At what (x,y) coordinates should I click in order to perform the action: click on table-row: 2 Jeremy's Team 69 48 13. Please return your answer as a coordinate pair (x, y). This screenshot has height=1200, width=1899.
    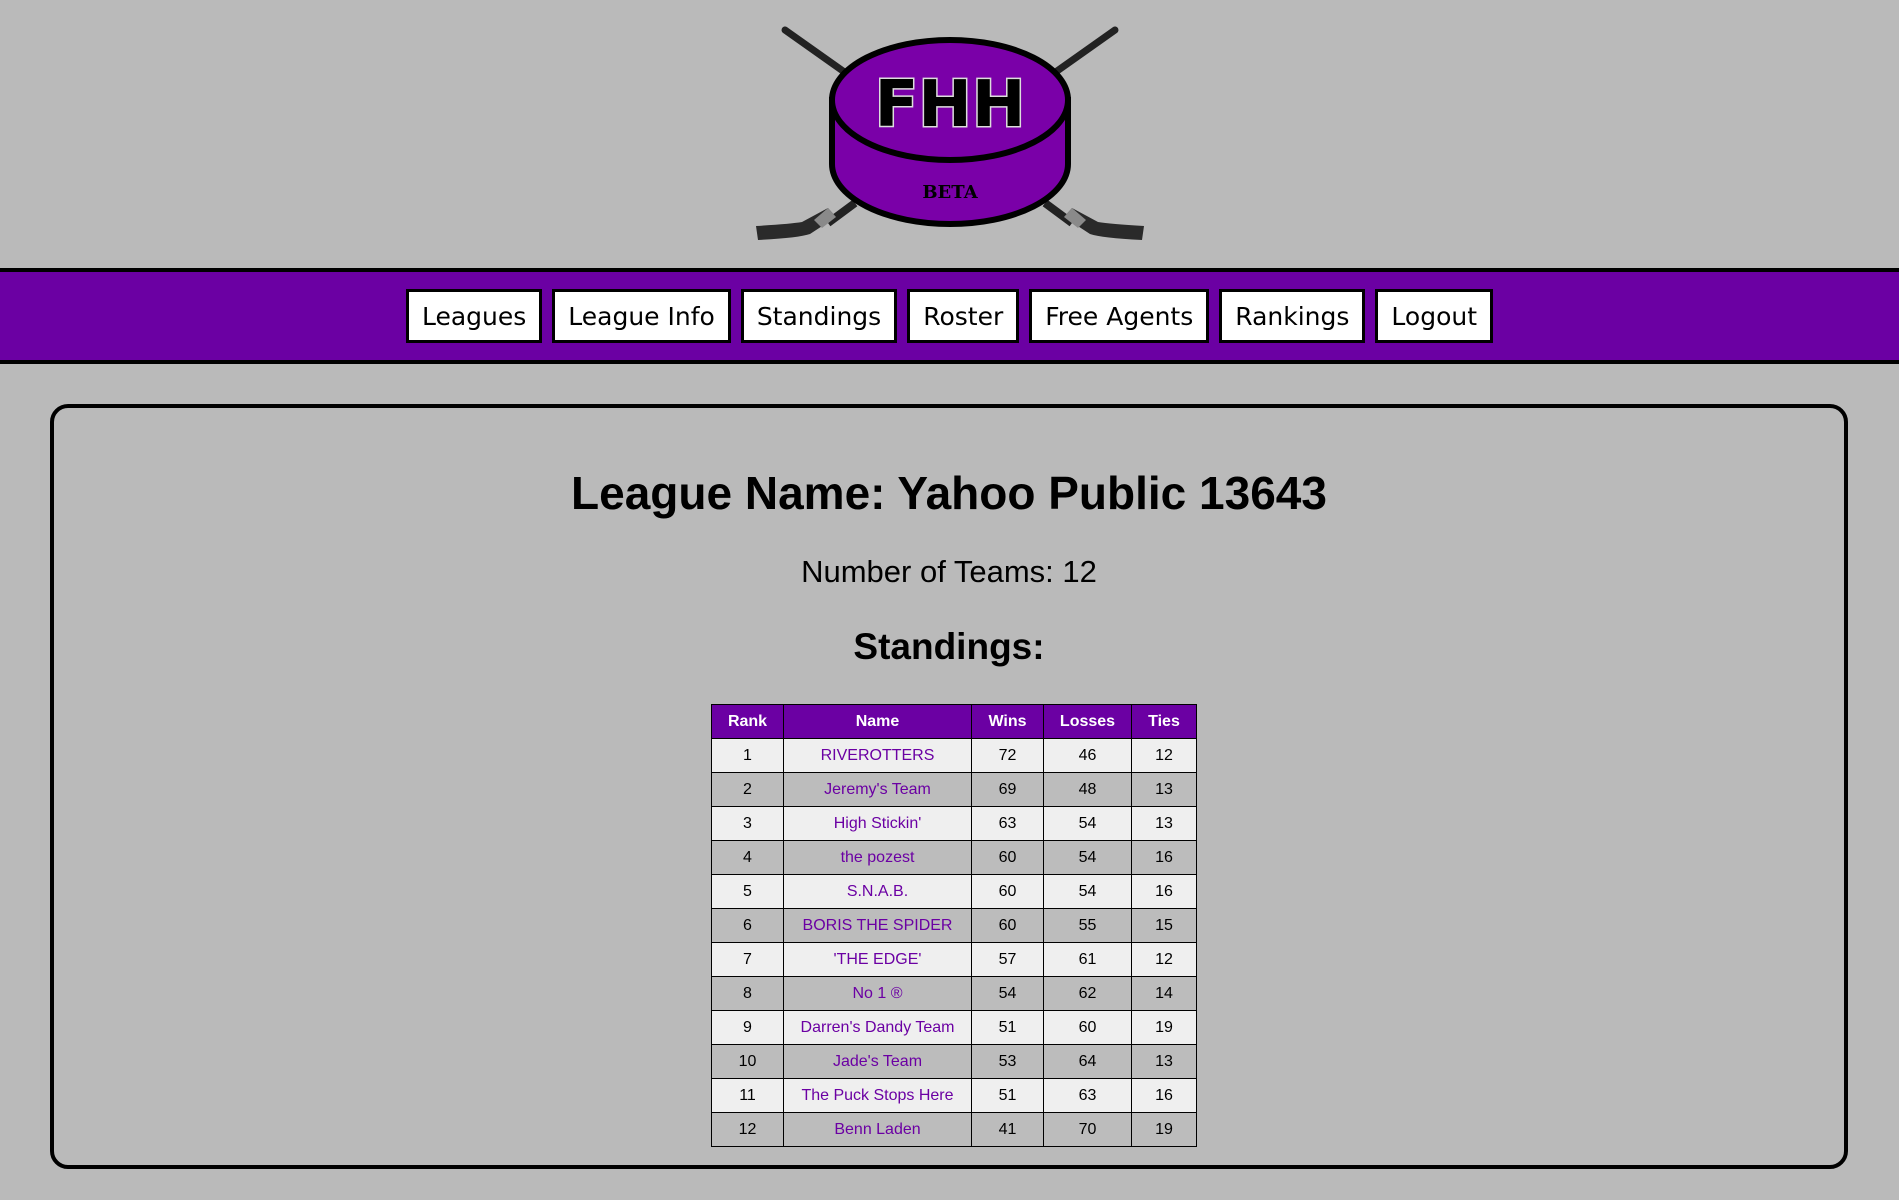
    Looking at the image, I should click on (954, 789).